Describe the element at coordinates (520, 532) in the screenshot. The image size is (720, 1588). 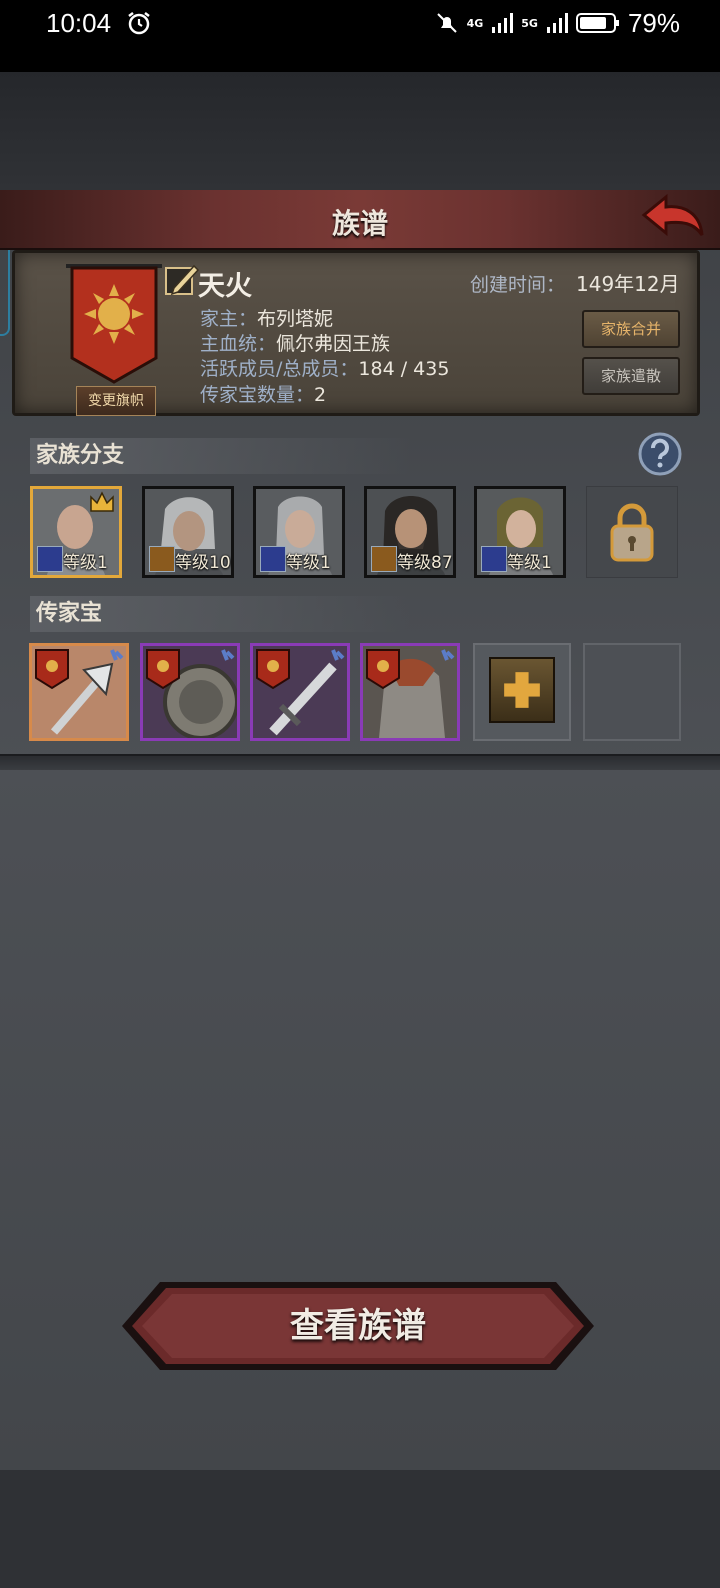
I see `branch-member-5: 等级1` at that location.